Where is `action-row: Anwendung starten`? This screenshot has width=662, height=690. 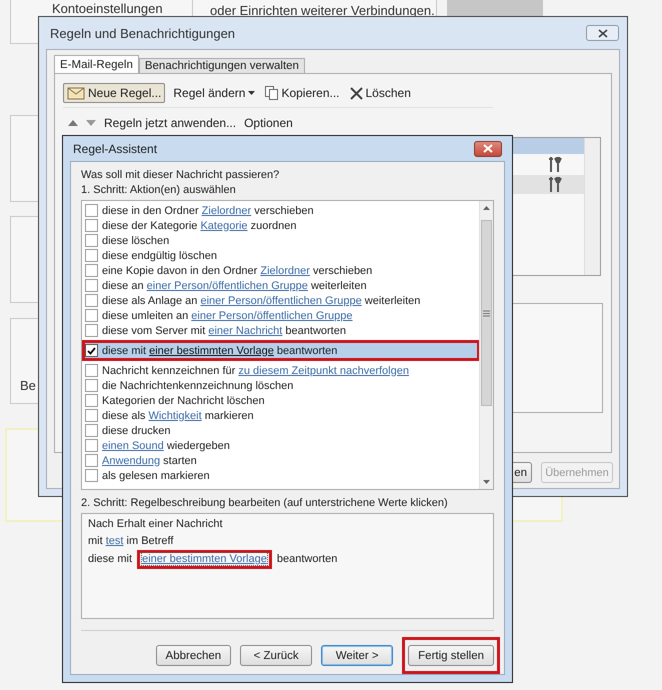 action-row: Anwendung starten is located at coordinates (282, 460).